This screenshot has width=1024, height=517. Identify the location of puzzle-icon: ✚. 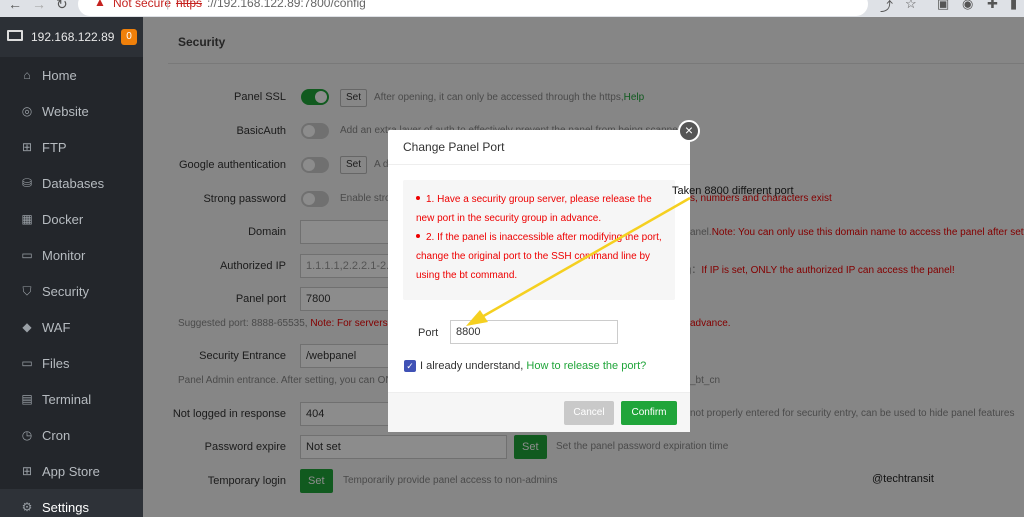
(992, 6).